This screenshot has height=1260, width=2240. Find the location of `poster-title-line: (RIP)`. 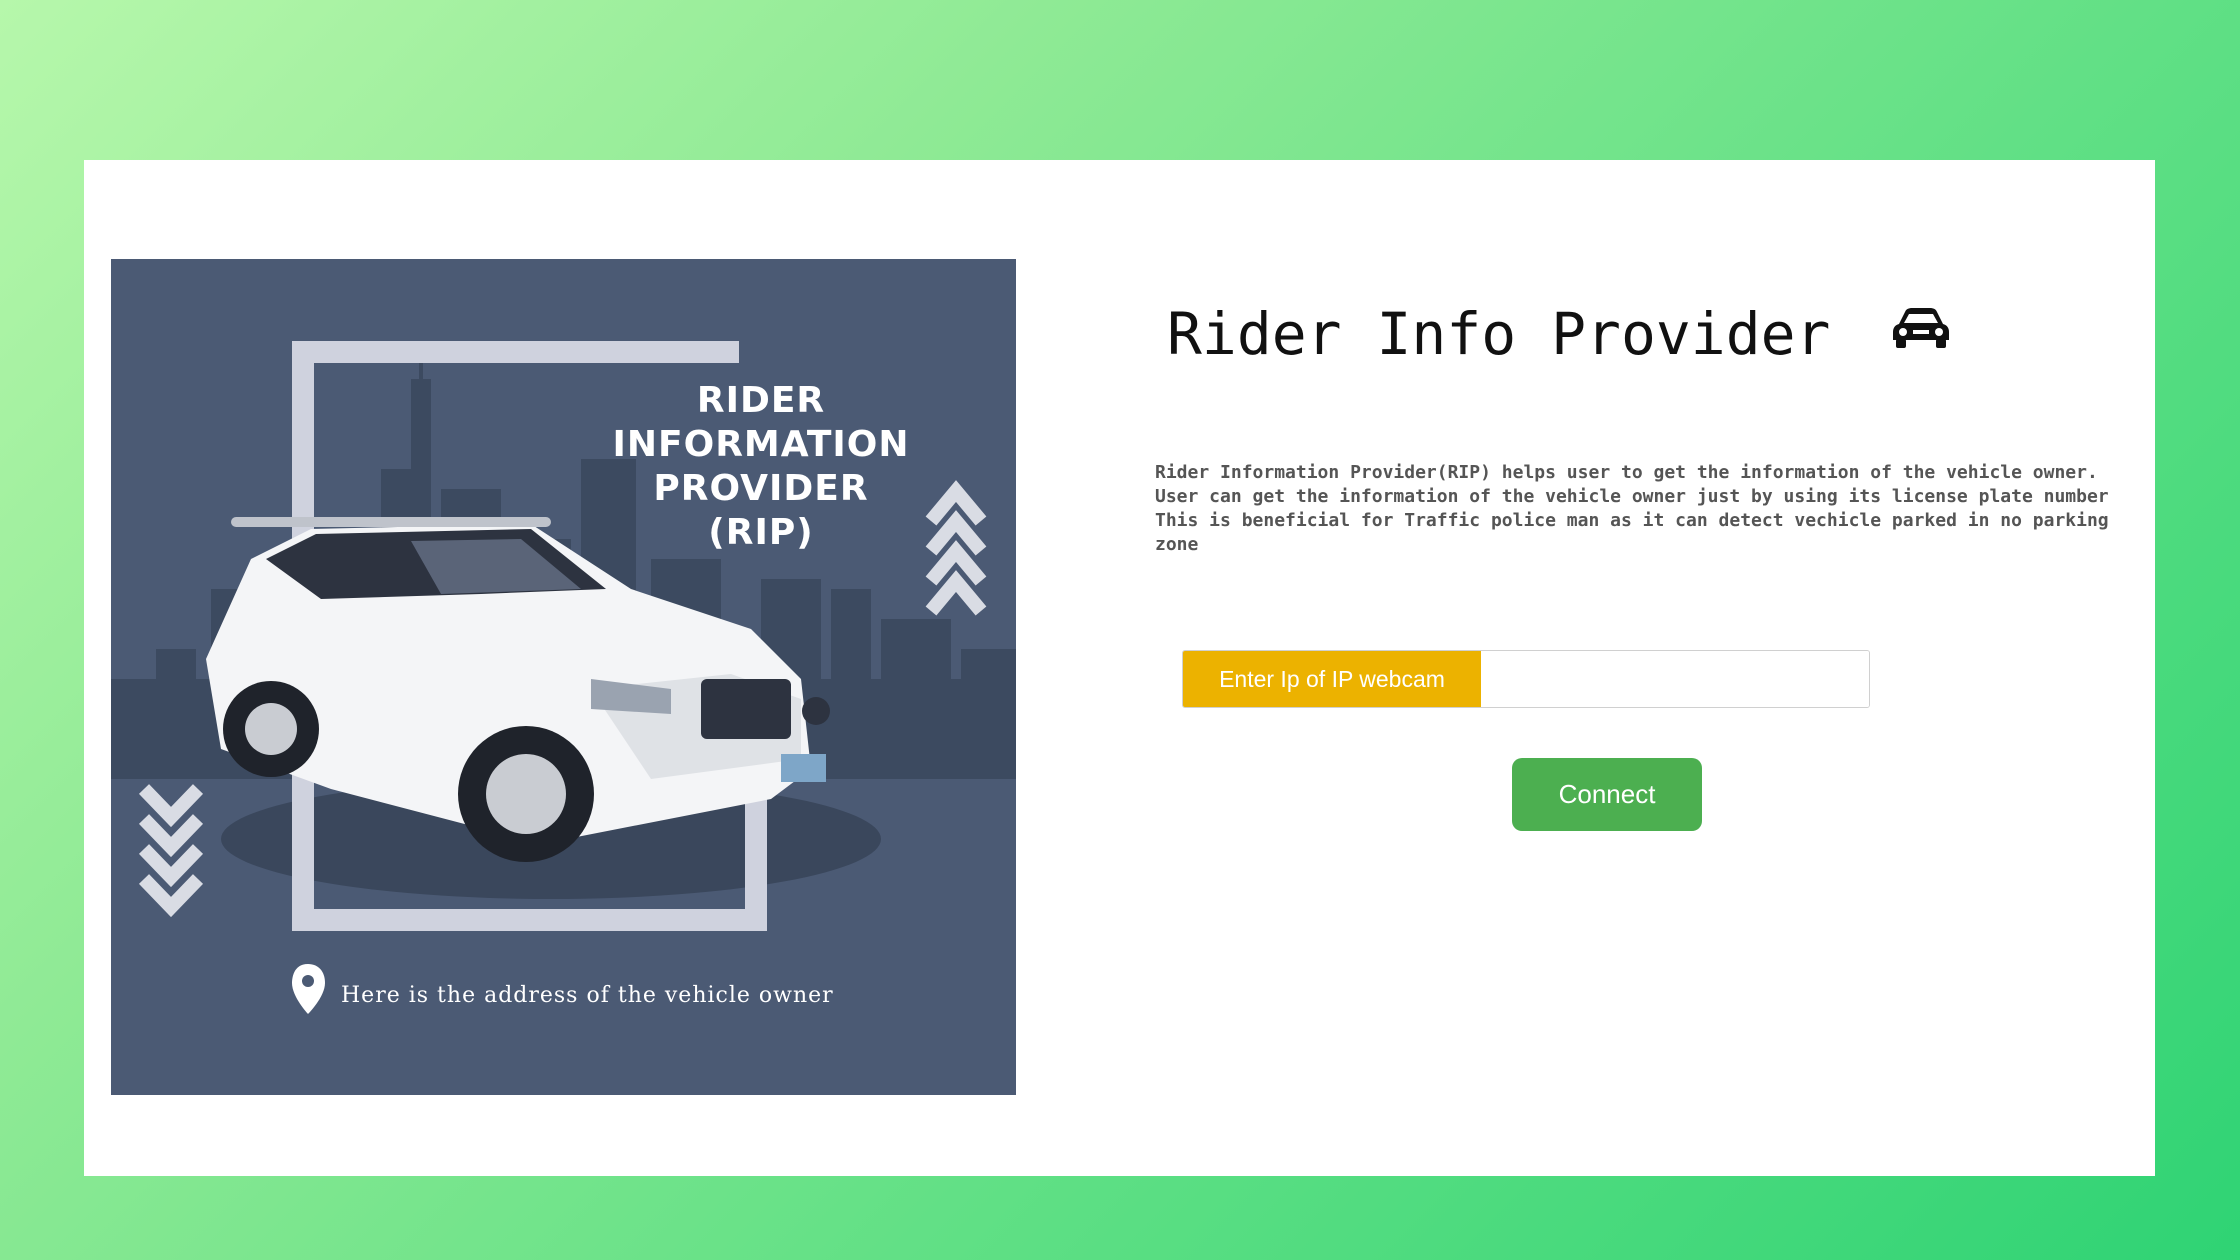

poster-title-line: (RIP) is located at coordinates (761, 532).